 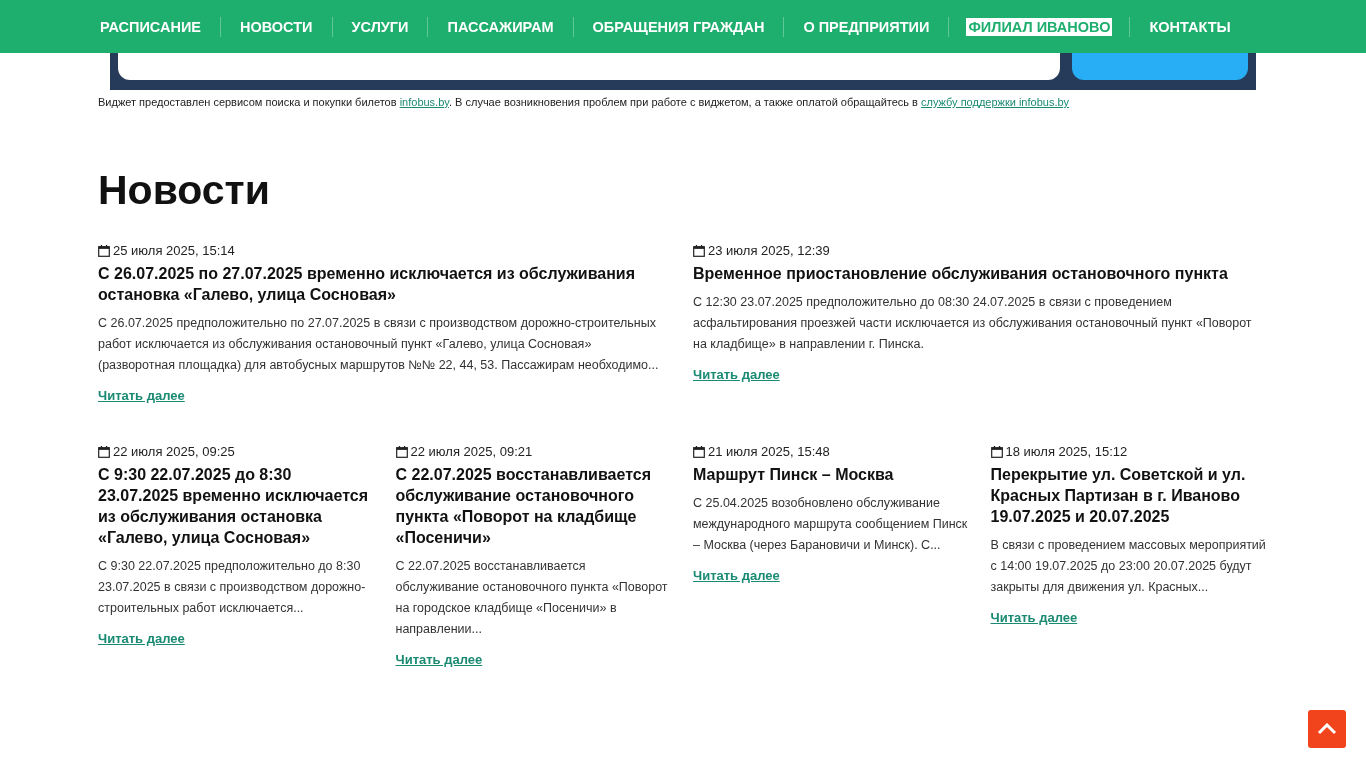 I want to click on news-date: 18 июля 2025, 15:12, so click(x=1066, y=451).